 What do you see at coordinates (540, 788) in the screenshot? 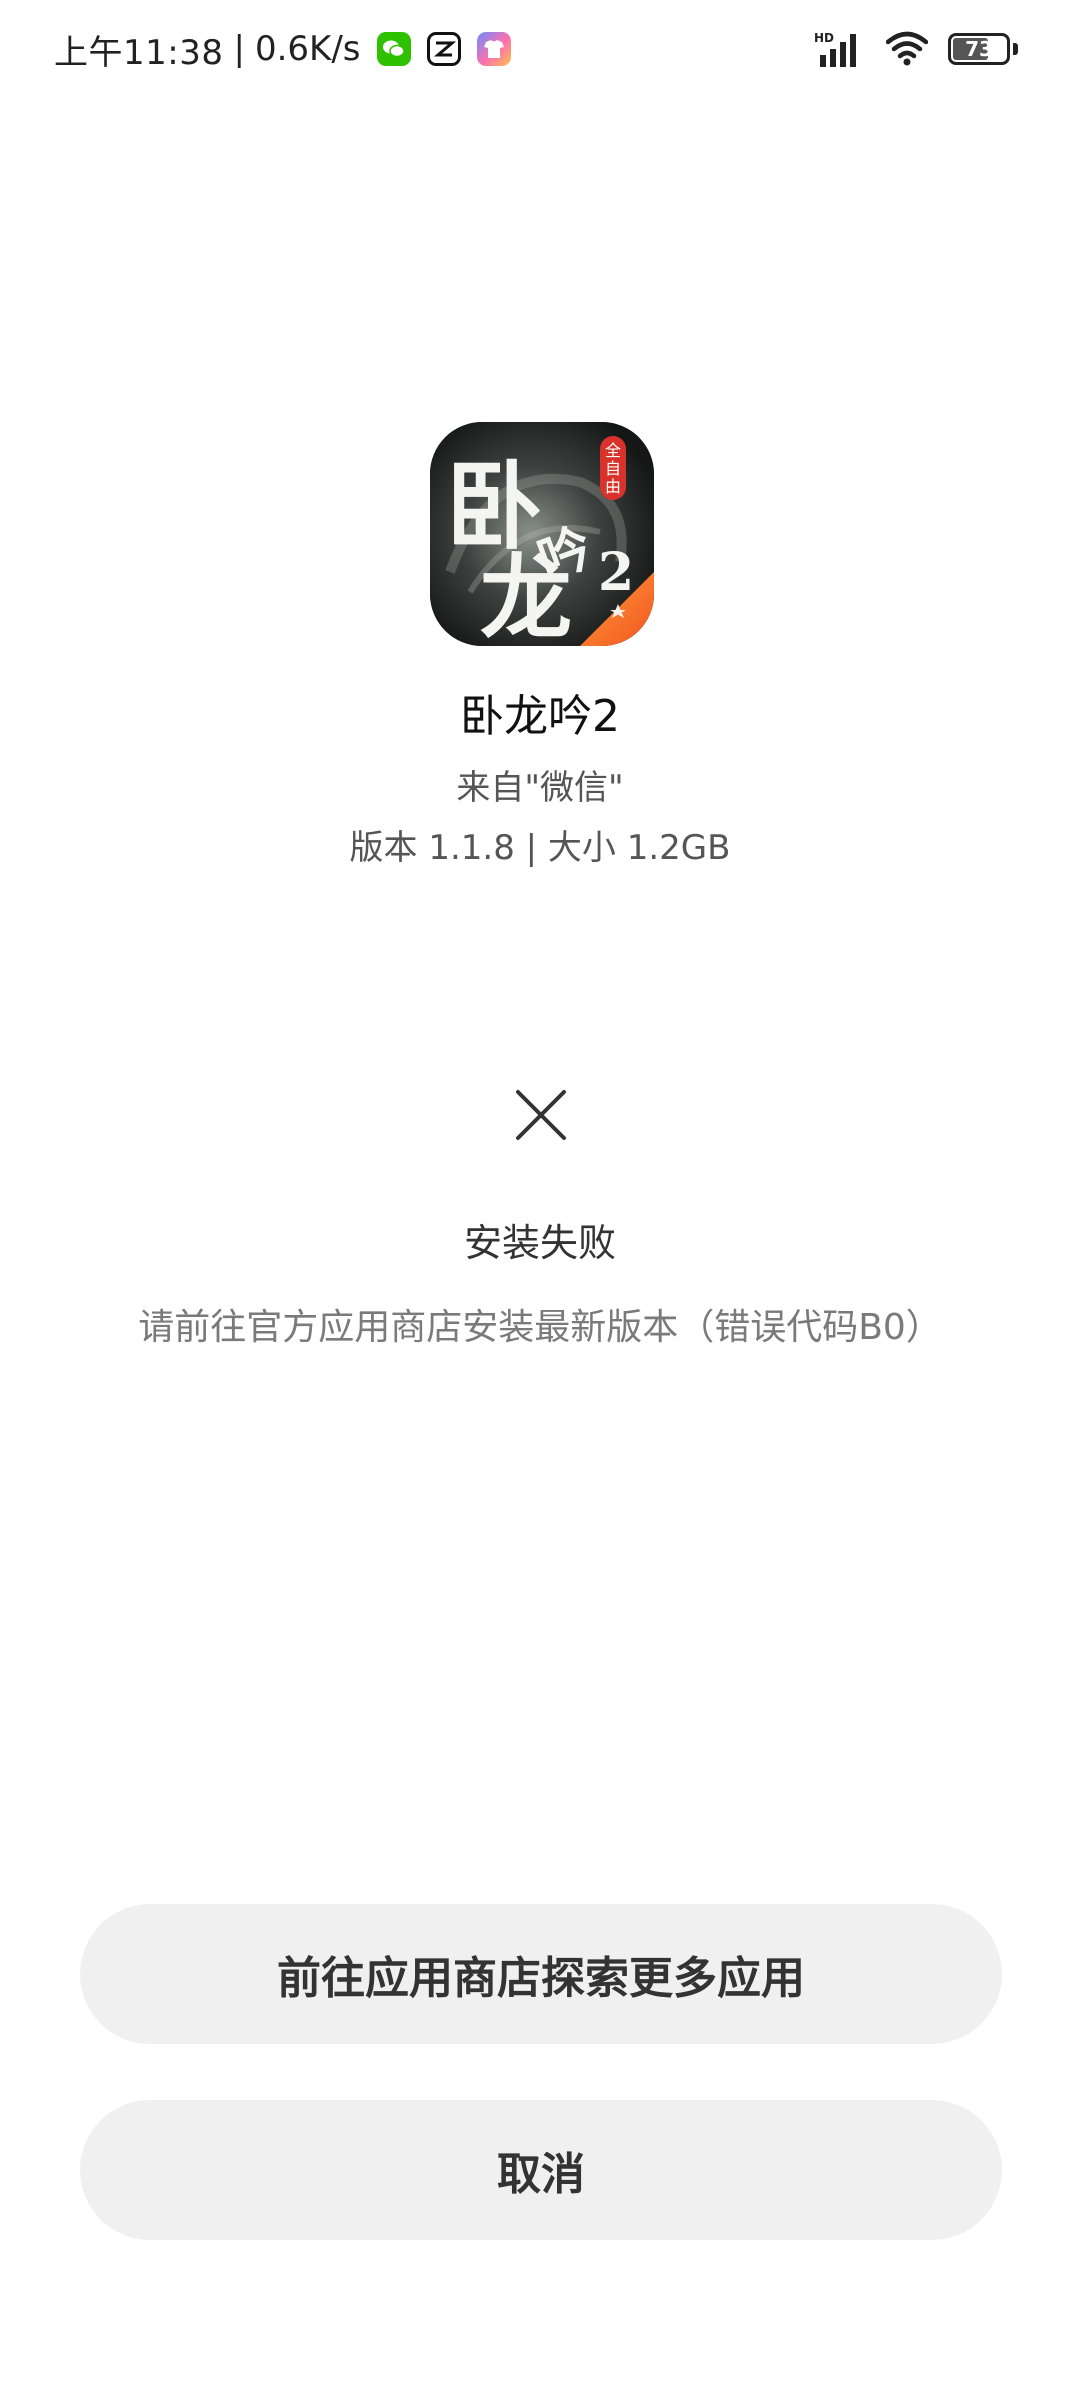
I see `app-source: 来自"微信"` at bounding box center [540, 788].